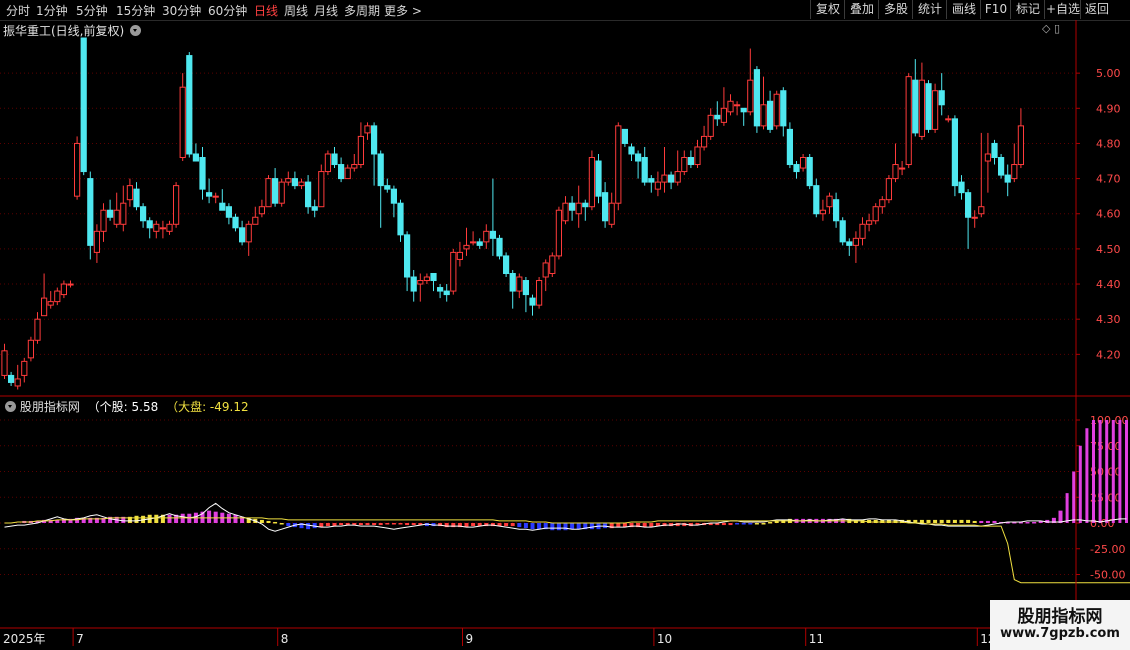 The width and height of the screenshot is (1130, 650). What do you see at coordinates (1108, 73) in the screenshot?
I see `price-tick-label: 5.00` at bounding box center [1108, 73].